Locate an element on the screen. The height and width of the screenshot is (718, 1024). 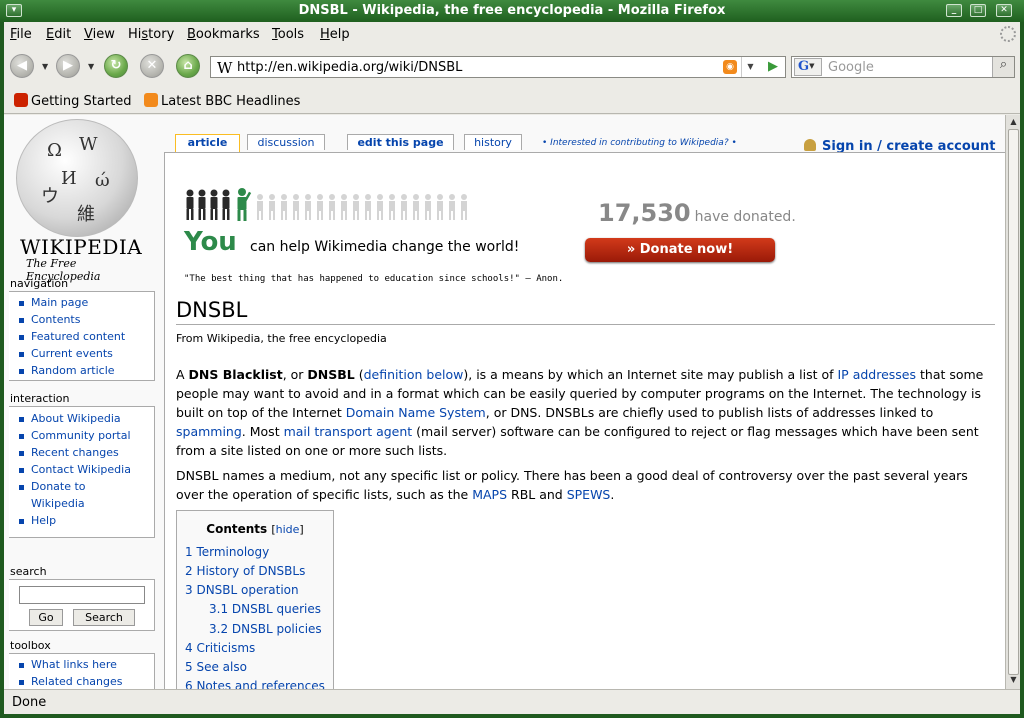
toc-link-dnsbl-policies: 3.2 DNSBL policies is located at coordinates (265, 629).